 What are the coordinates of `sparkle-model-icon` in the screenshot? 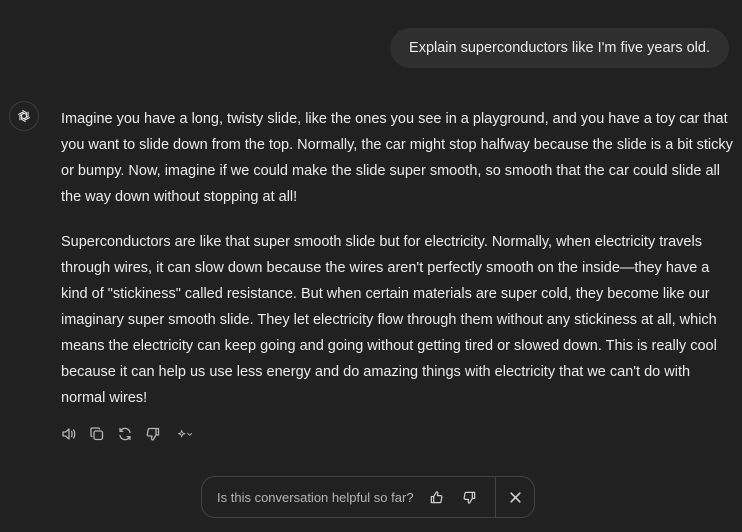 It's located at (185, 433).